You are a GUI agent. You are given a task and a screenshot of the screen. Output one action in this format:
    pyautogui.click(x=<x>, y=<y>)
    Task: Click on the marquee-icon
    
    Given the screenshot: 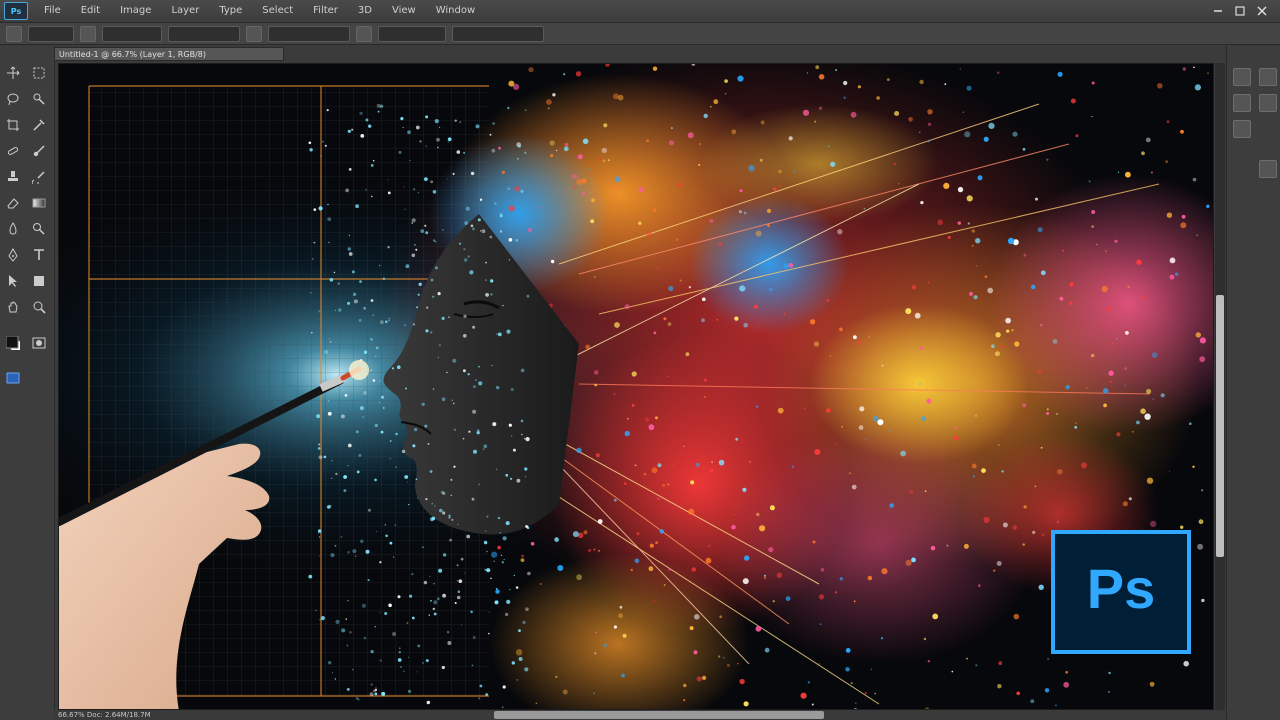 What is the action you would take?
    pyautogui.click(x=39, y=73)
    